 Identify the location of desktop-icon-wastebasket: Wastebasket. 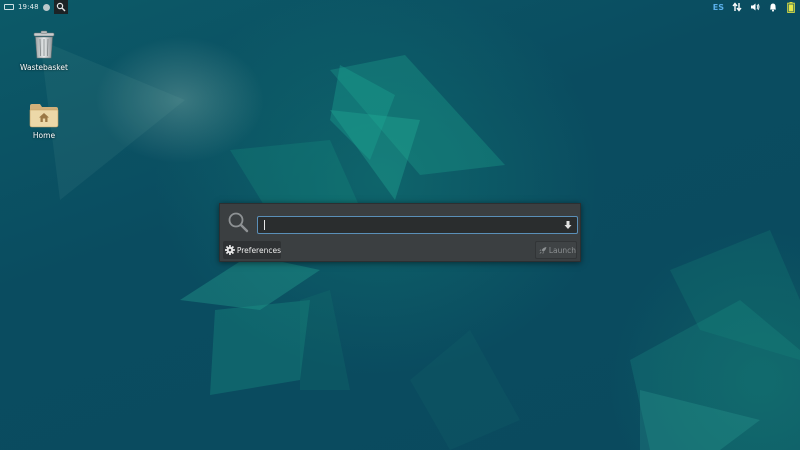
(44, 51).